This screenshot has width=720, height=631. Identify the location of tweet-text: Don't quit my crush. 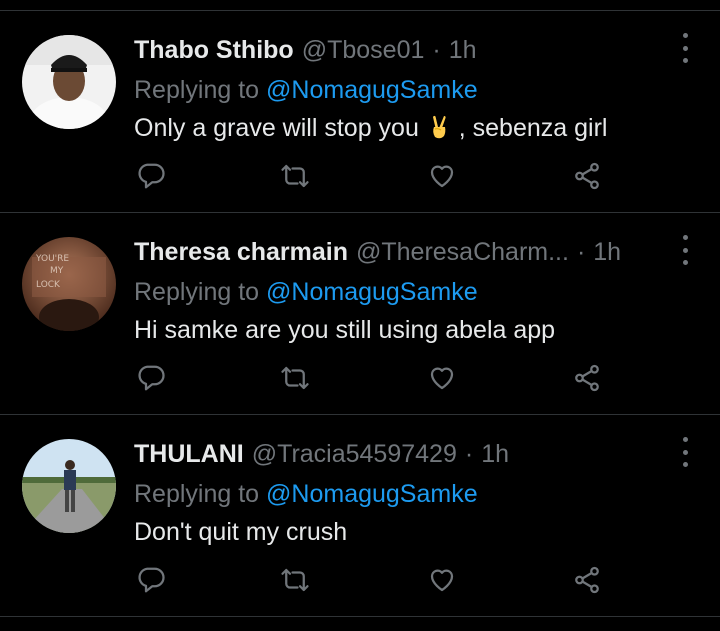
(241, 532).